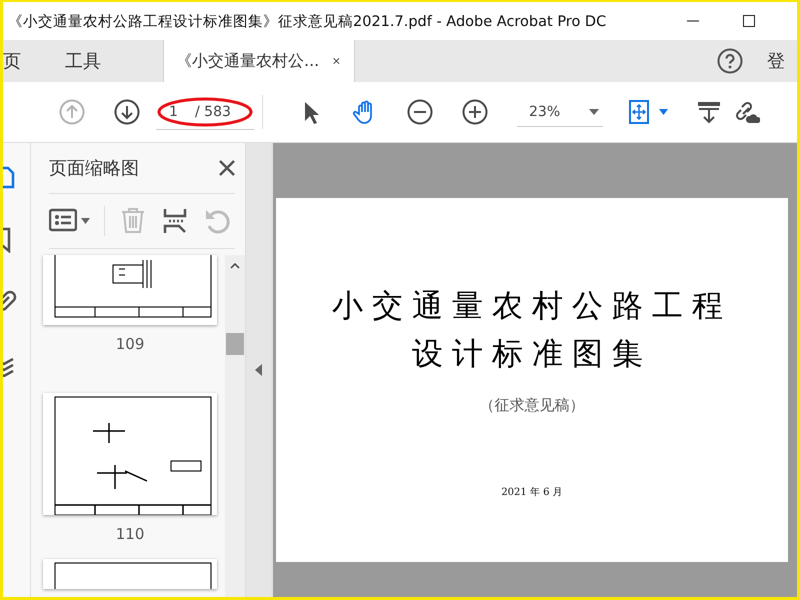 This screenshot has height=600, width=800. Describe the element at coordinates (130, 534) in the screenshot. I see `page-number-label: 110` at that location.